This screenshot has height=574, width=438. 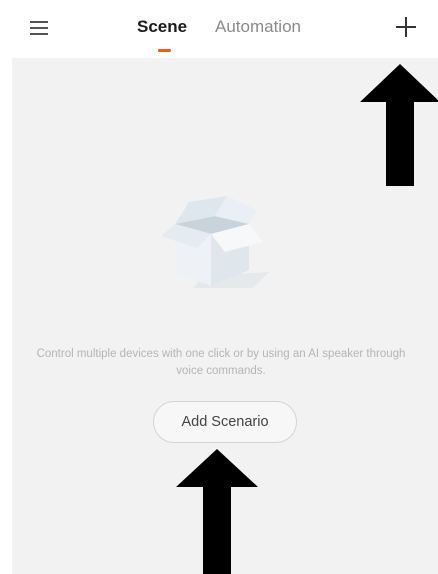 I want to click on hamburger-menu-icon, so click(x=39, y=28).